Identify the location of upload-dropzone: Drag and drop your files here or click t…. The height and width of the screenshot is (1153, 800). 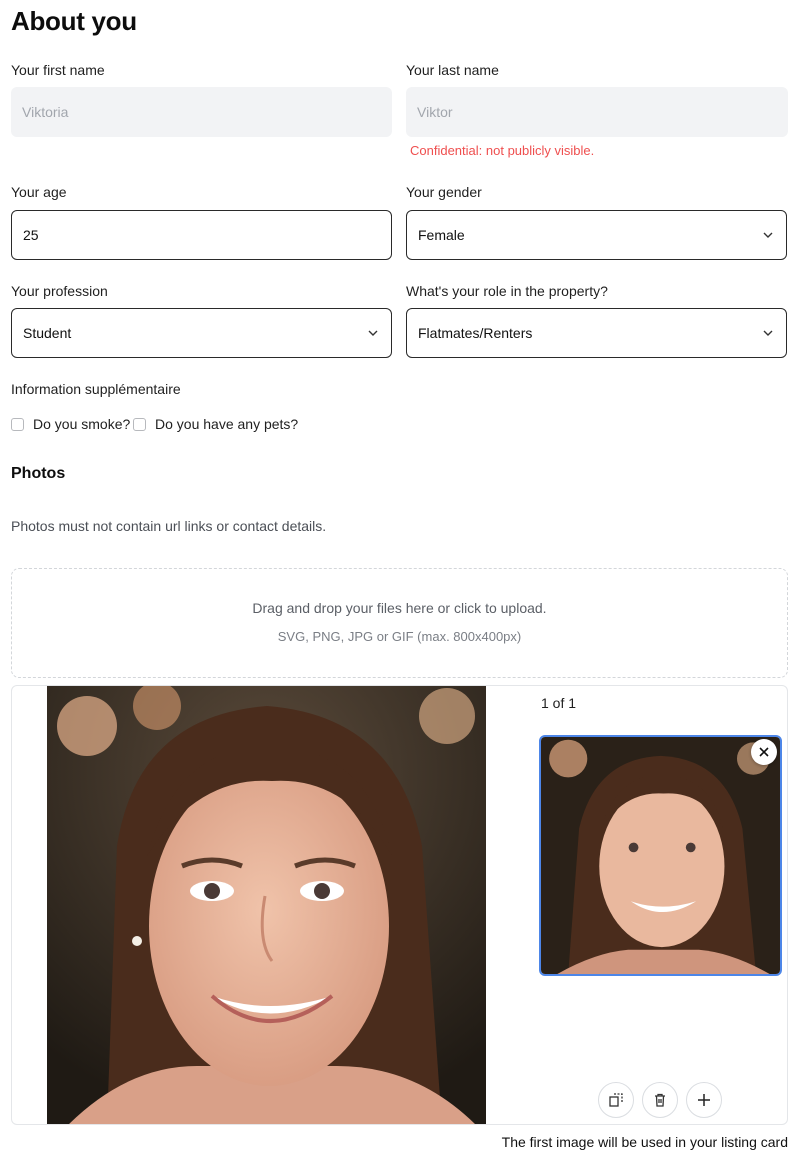
(399, 623).